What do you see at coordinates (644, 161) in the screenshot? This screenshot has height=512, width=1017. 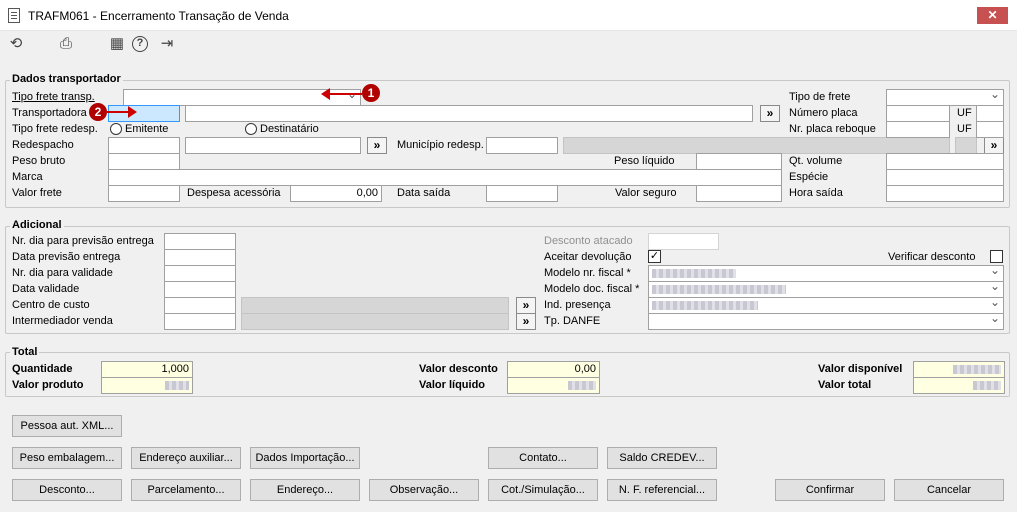 I see `peso-liquido-label: Peso líquido` at bounding box center [644, 161].